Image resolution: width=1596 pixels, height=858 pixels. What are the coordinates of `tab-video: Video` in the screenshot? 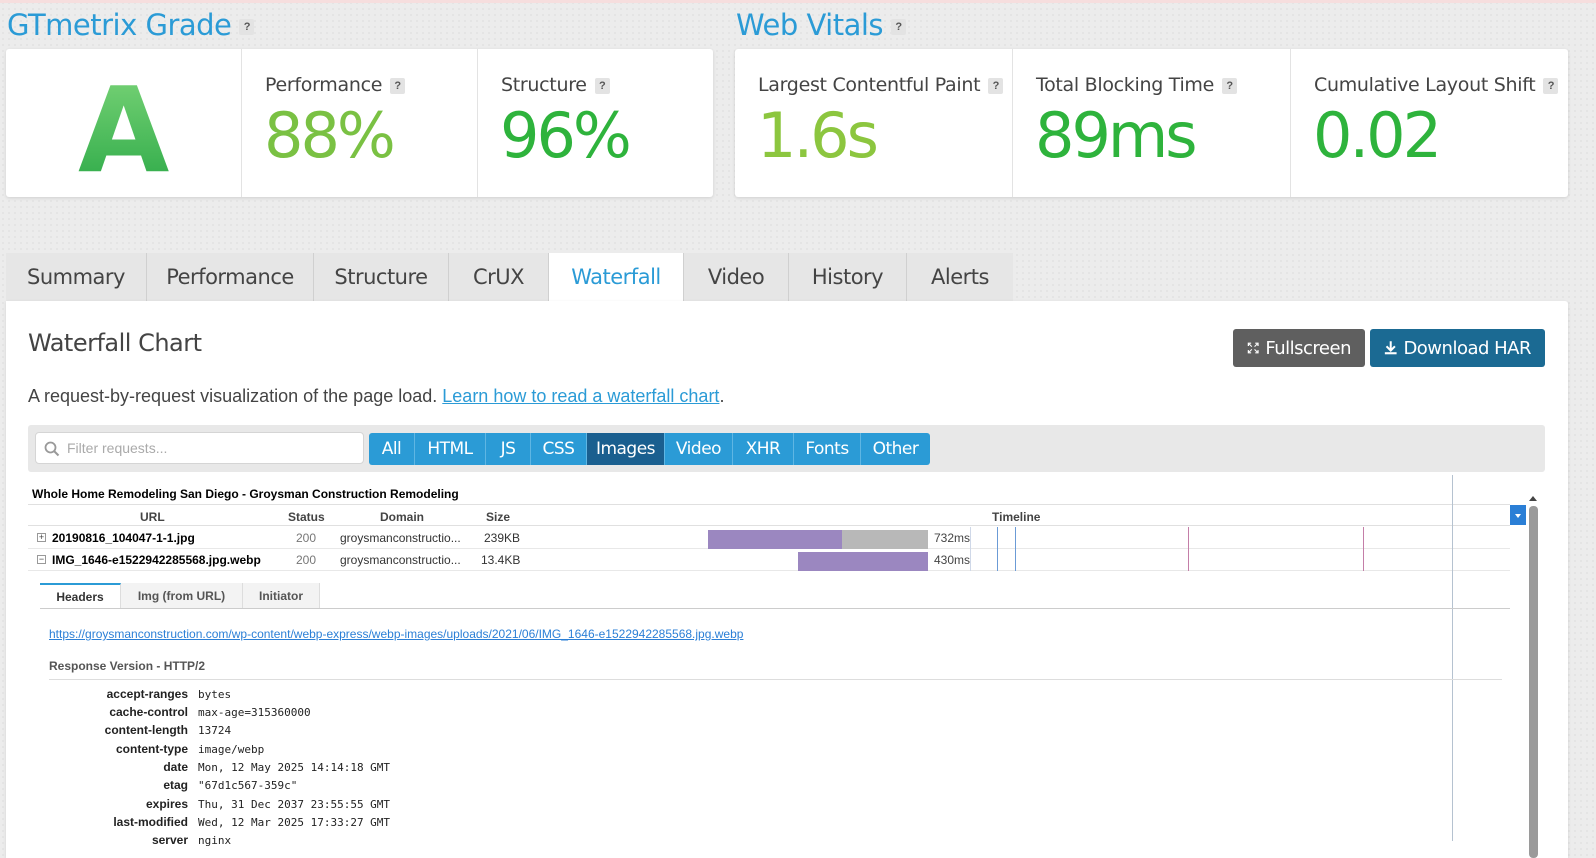 It's located at (736, 277).